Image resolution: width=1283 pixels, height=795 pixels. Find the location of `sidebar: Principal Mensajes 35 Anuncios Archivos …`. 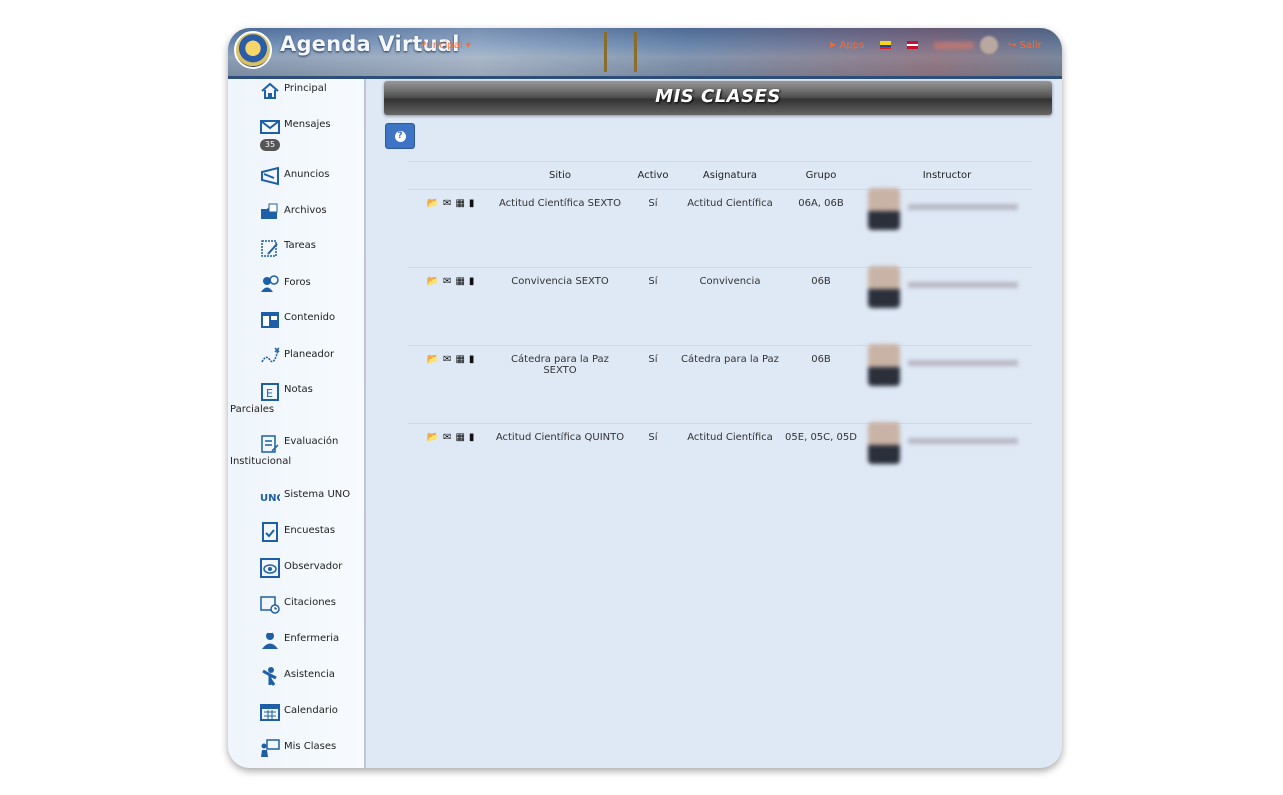

sidebar: Principal Mensajes 35 Anuncios Archivos … is located at coordinates (297, 423).